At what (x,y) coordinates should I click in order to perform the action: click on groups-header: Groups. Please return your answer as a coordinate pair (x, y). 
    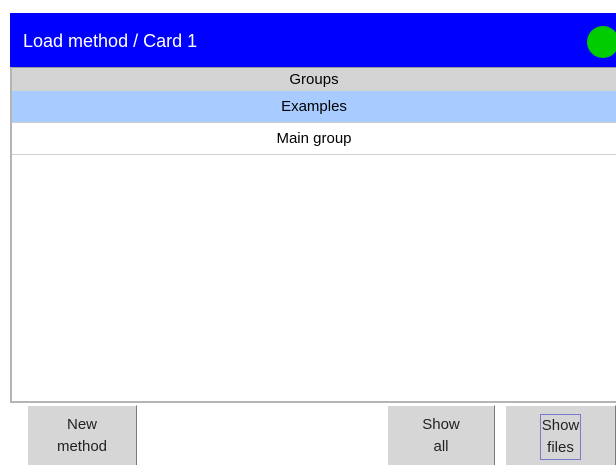
    Looking at the image, I should click on (314, 79).